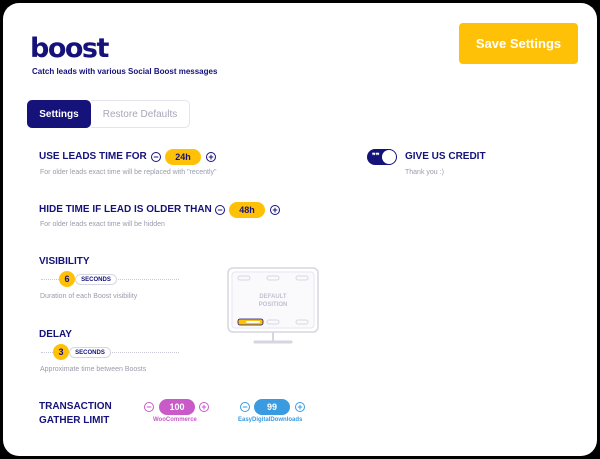  Describe the element at coordinates (64, 261) in the screenshot. I see `visibility-label: VISIBILITY` at that location.